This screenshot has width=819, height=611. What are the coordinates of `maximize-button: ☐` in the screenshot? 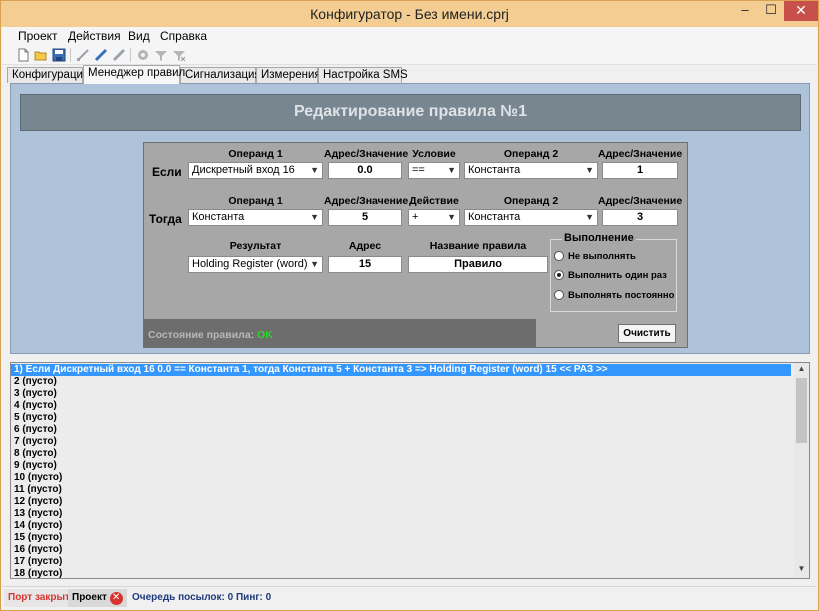 It's located at (771, 11).